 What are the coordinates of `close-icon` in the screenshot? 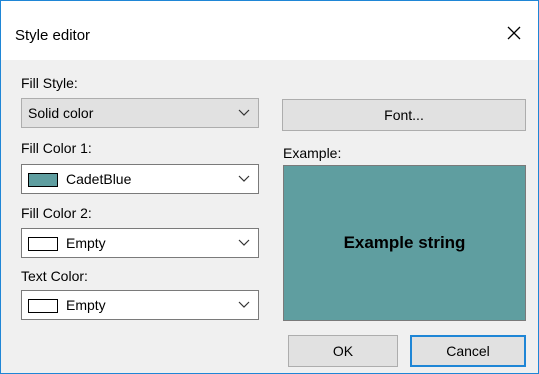 It's located at (514, 33).